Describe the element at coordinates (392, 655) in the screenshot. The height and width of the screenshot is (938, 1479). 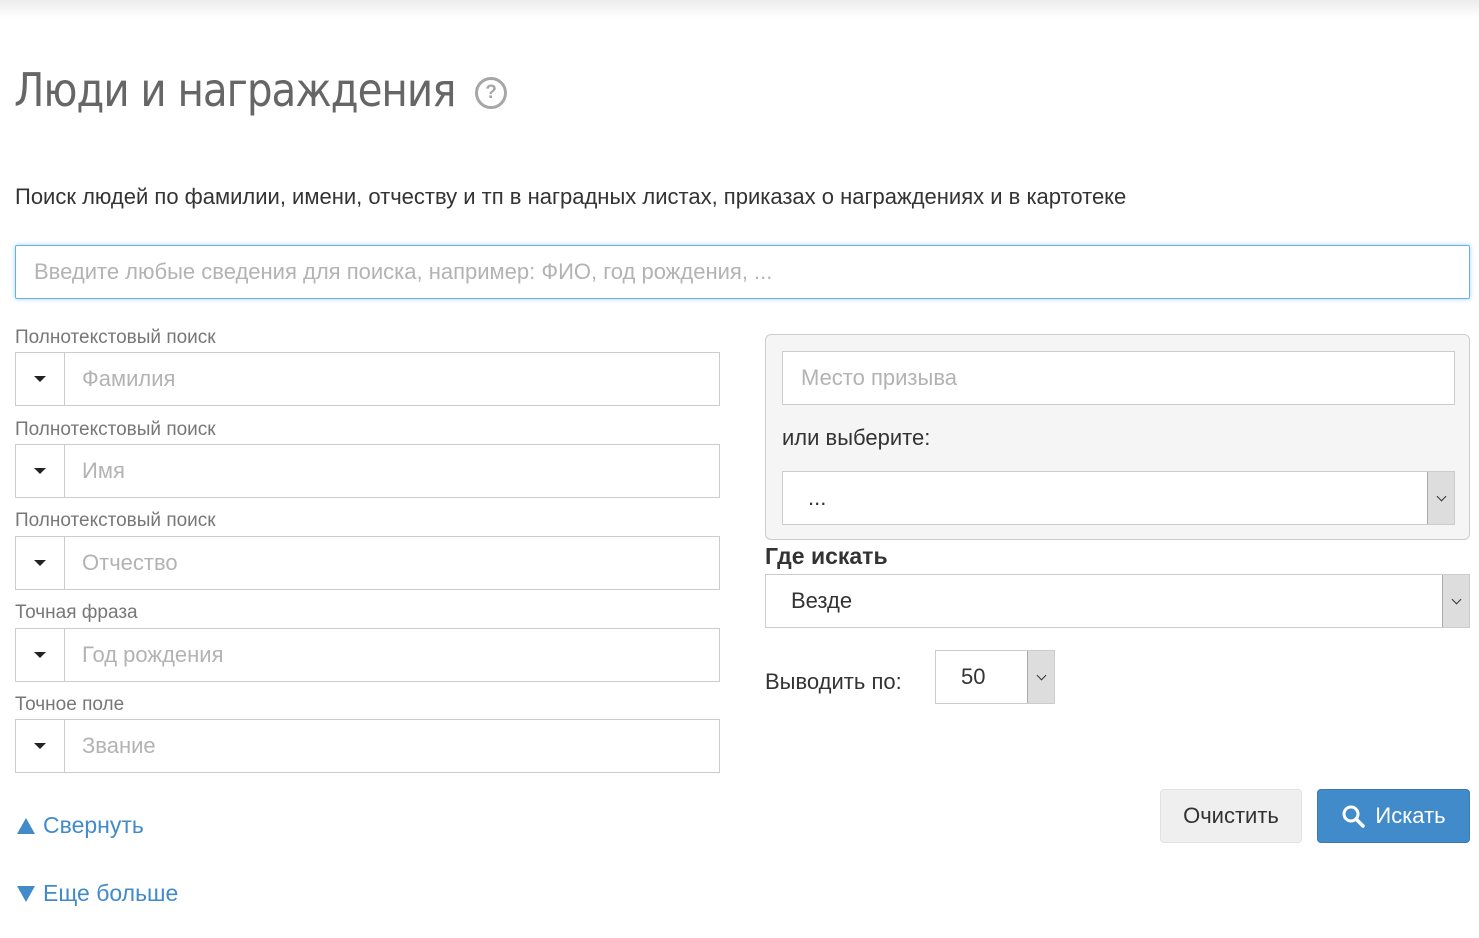
I see `birth-year-input: Год рождения` at that location.